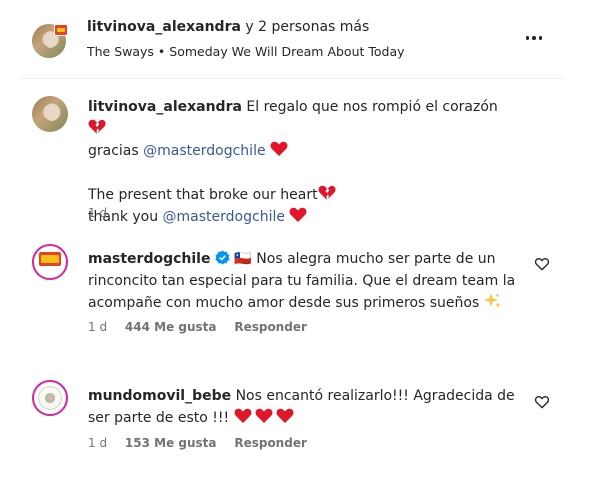  I want to click on verified-badge-icon, so click(222, 257).